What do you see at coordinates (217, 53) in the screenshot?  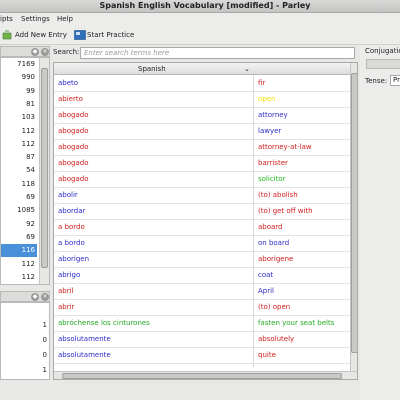 I see `search-input: Enter search terms here` at bounding box center [217, 53].